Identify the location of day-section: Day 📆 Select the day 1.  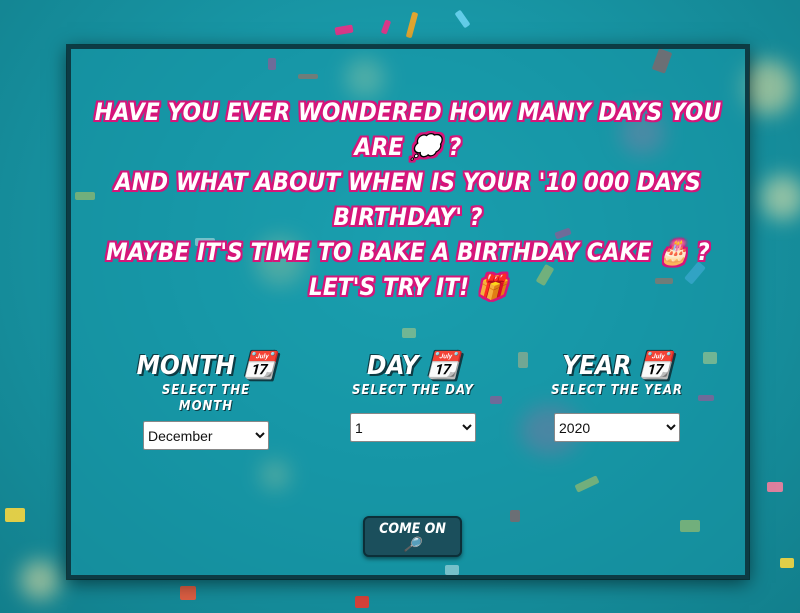
(413, 395).